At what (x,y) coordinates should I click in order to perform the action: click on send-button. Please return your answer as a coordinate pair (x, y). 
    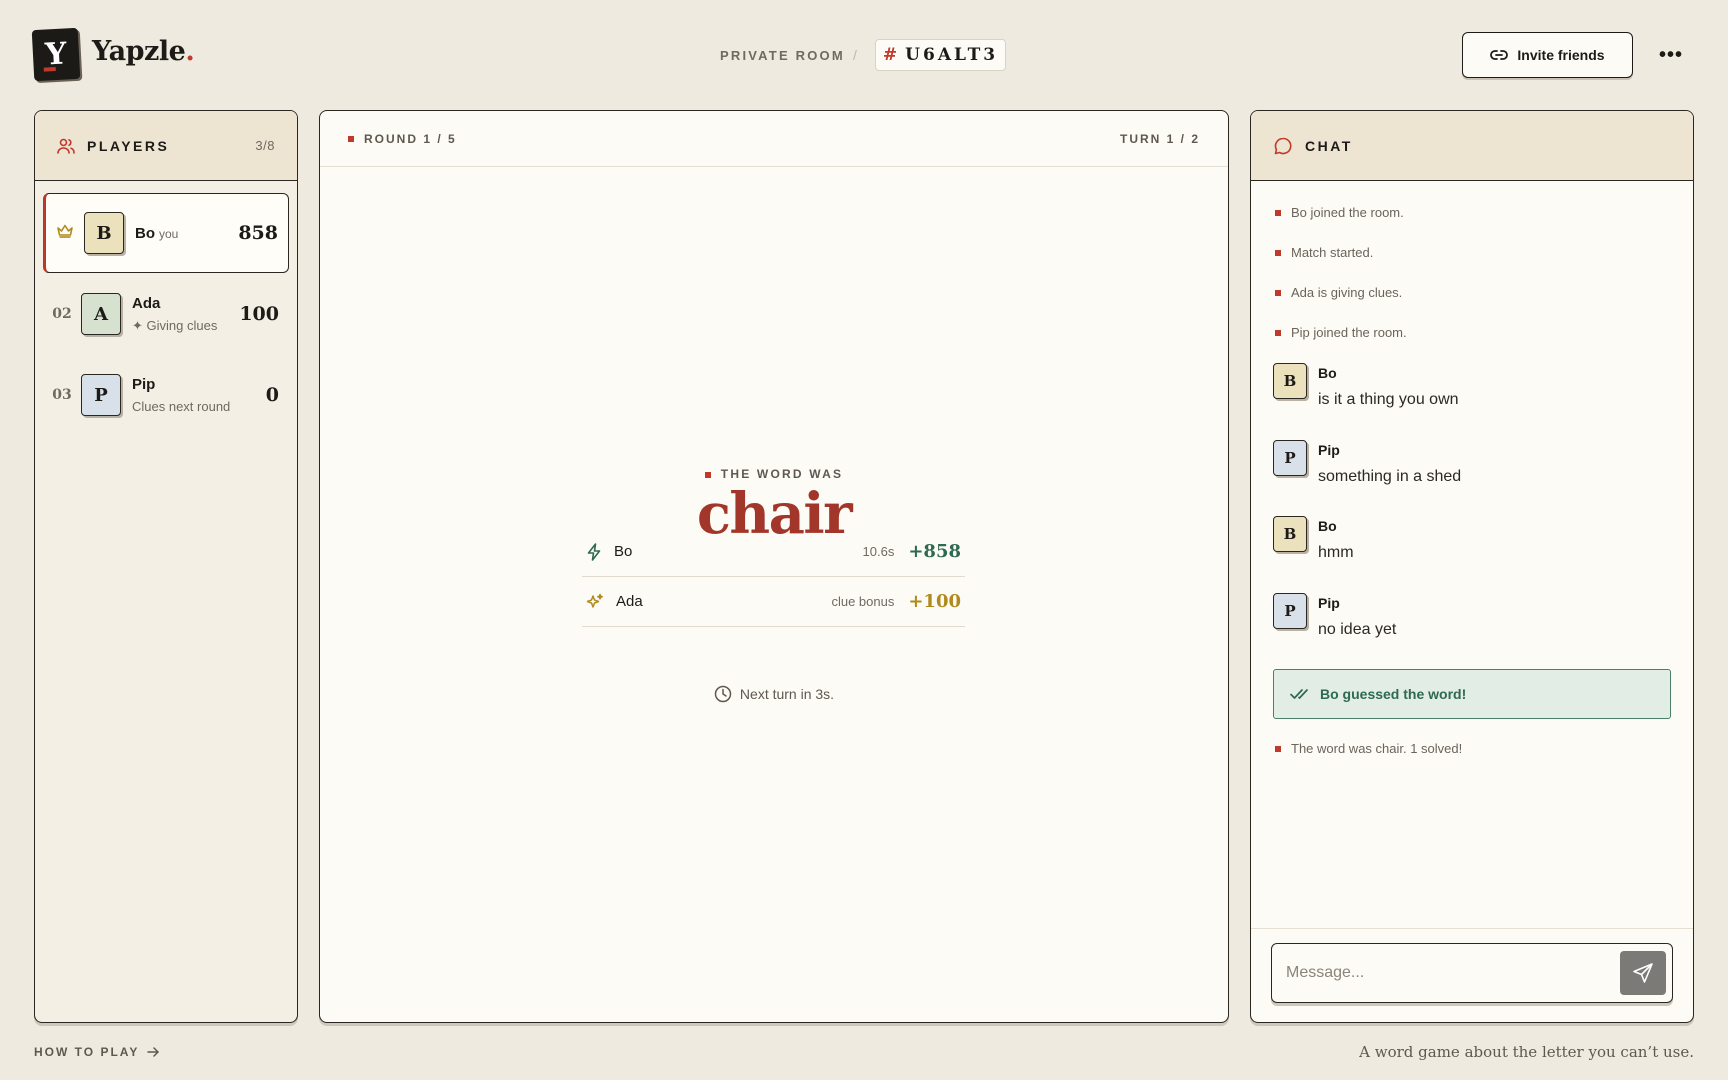
    Looking at the image, I should click on (1643, 973).